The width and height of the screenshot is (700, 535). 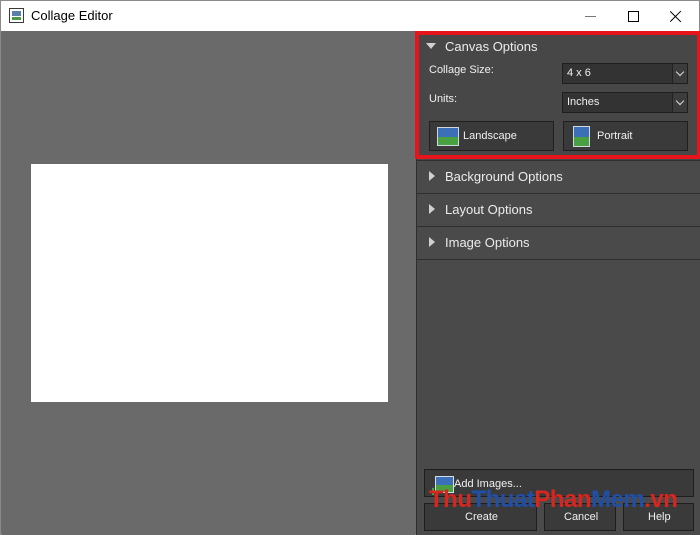 I want to click on close-button, so click(x=676, y=16).